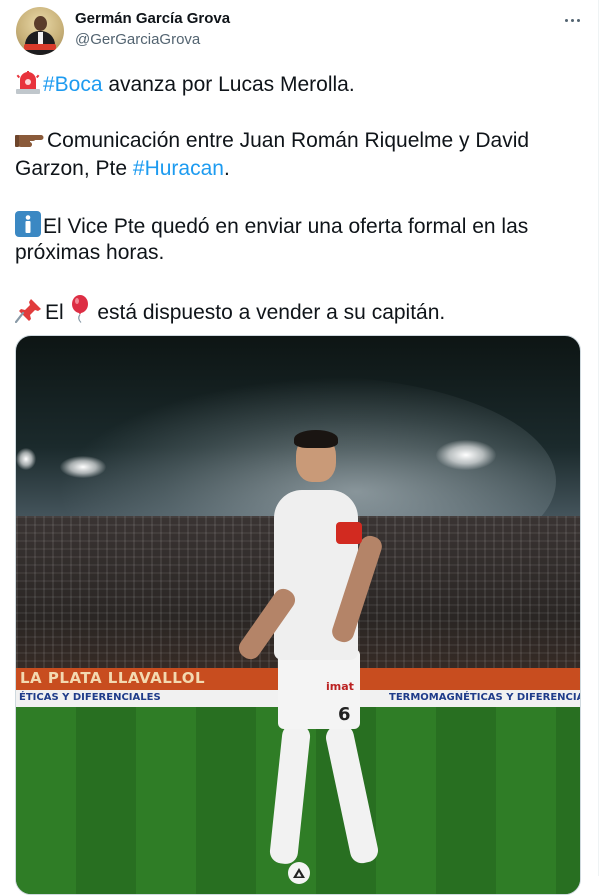  What do you see at coordinates (340, 686) in the screenshot?
I see `shorts-sponsor: imat` at bounding box center [340, 686].